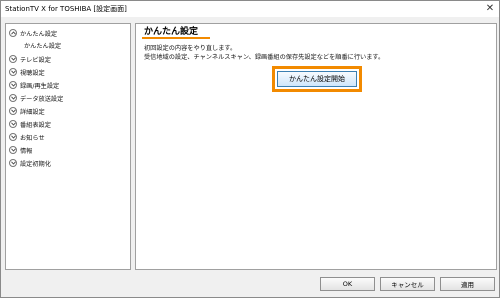  I want to click on nav-item-epg: 番組表設定, so click(30, 124).